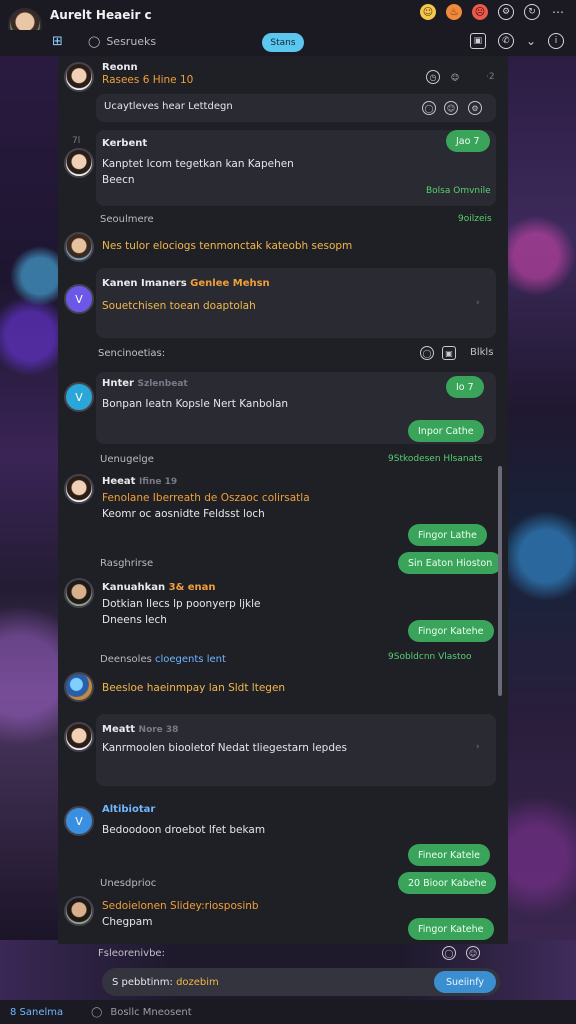 The height and width of the screenshot is (1024, 576). What do you see at coordinates (449, 855) in the screenshot?
I see `action-pill: Fineor Katele` at bounding box center [449, 855].